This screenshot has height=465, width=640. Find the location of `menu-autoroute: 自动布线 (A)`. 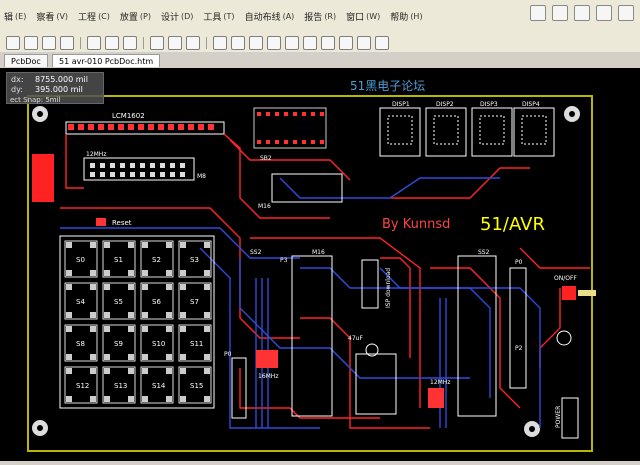

menu-autoroute: 自动布线 (A) is located at coordinates (270, 16).